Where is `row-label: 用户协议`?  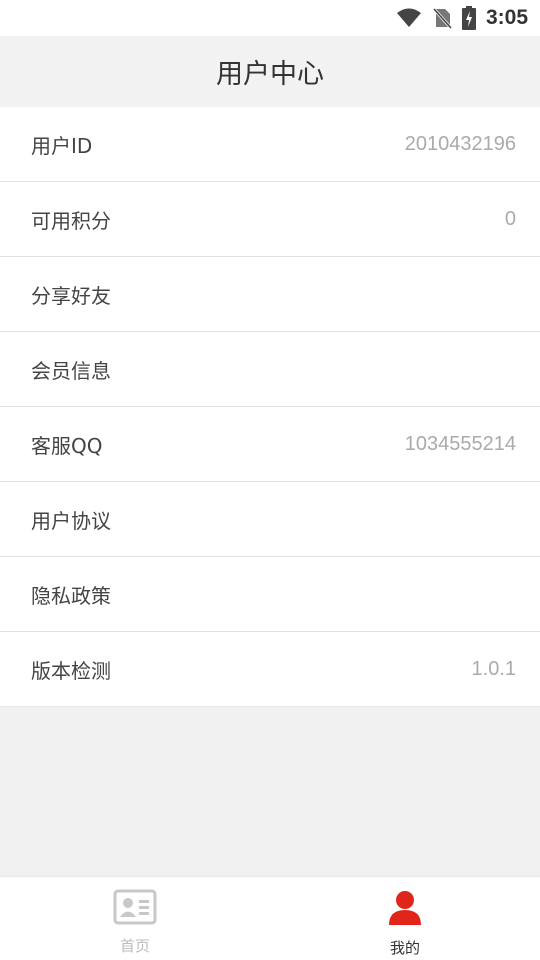
row-label: 用户协议 is located at coordinates (71, 520).